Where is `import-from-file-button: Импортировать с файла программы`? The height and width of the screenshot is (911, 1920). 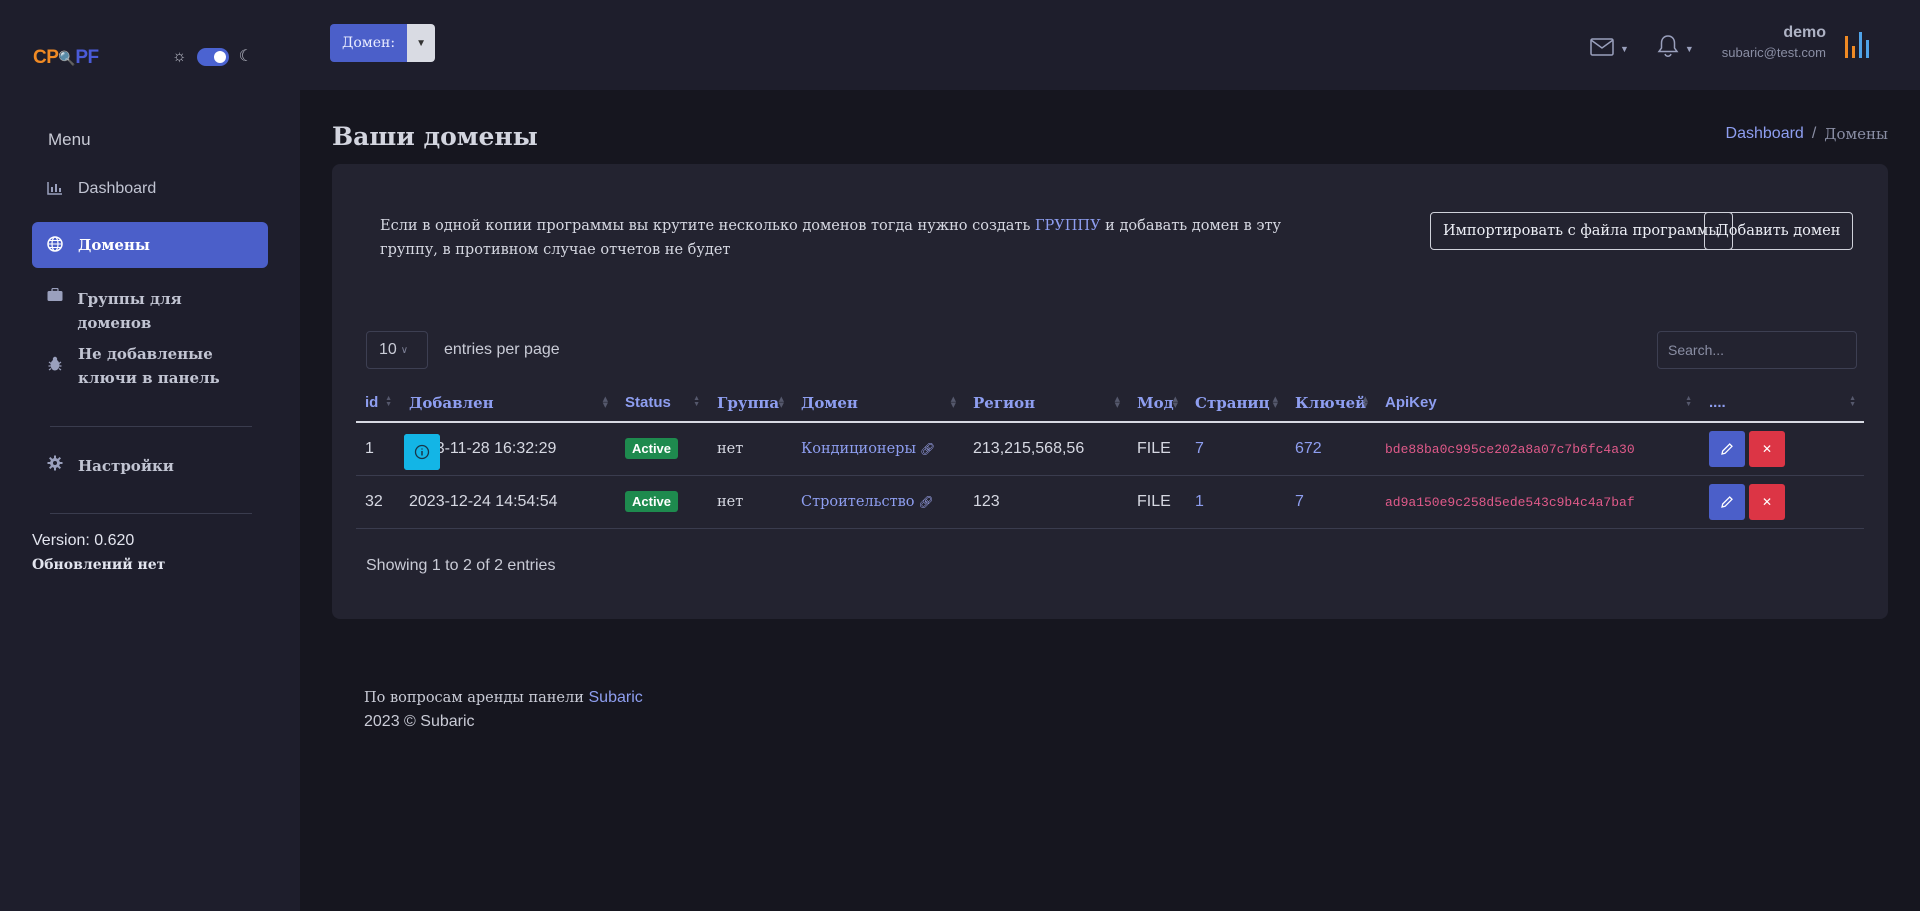
import-from-file-button: Импортировать с файла программы is located at coordinates (1581, 231).